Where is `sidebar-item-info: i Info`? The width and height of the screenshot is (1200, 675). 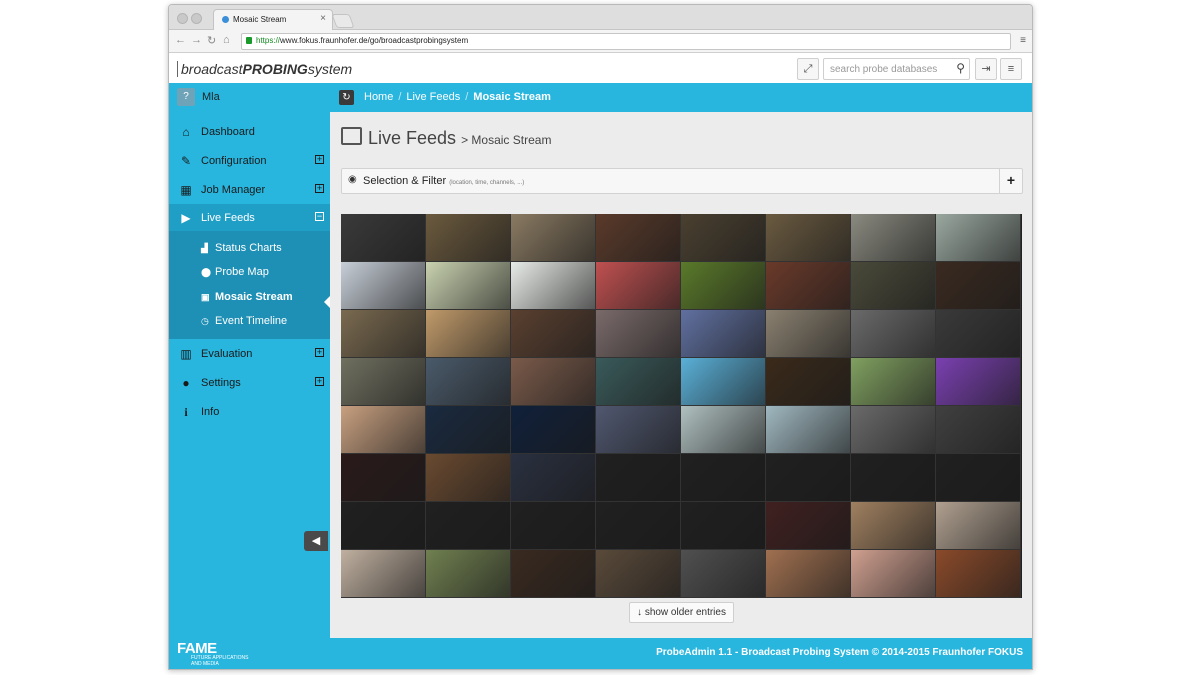 sidebar-item-info: i Info is located at coordinates (249, 412).